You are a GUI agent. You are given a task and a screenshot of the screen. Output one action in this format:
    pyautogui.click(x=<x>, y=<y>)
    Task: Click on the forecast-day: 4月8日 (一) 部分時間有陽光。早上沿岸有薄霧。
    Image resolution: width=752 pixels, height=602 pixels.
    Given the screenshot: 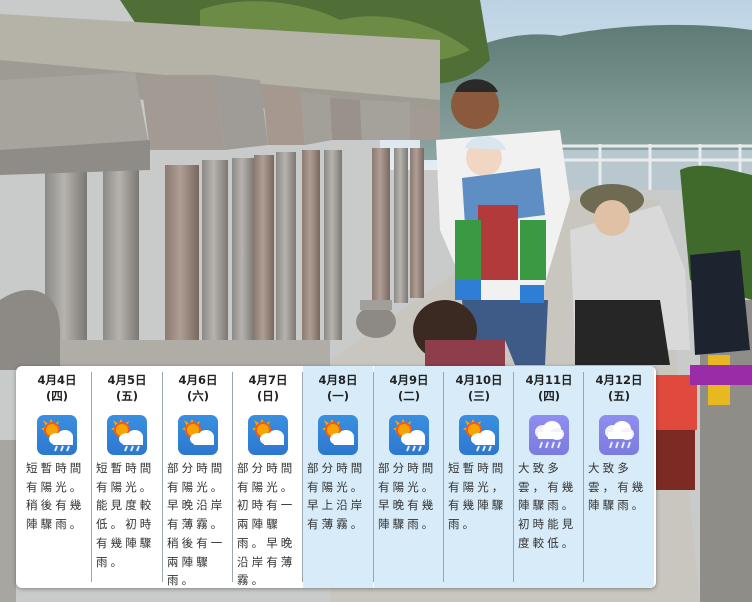 What is the action you would take?
    pyautogui.click(x=338, y=477)
    